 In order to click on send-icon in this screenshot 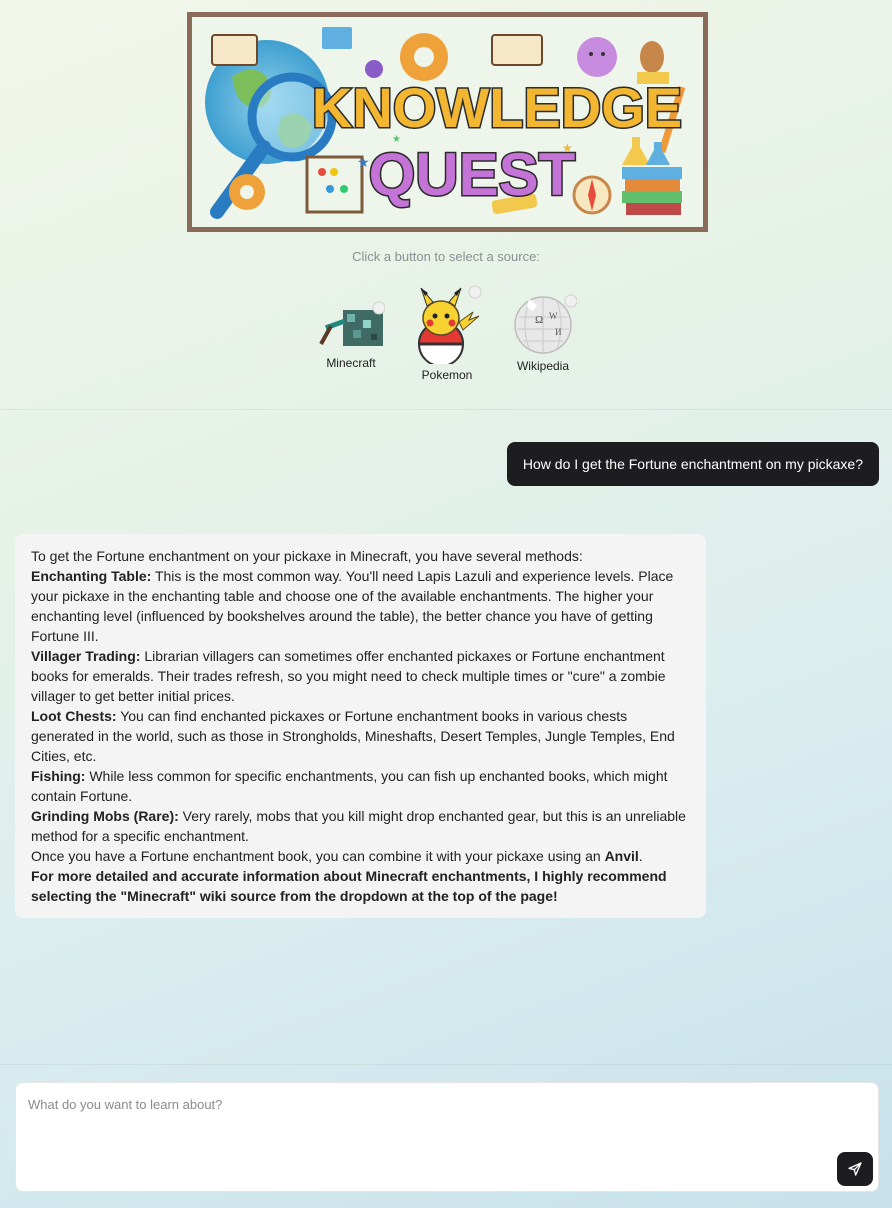, I will do `click(855, 1169)`.